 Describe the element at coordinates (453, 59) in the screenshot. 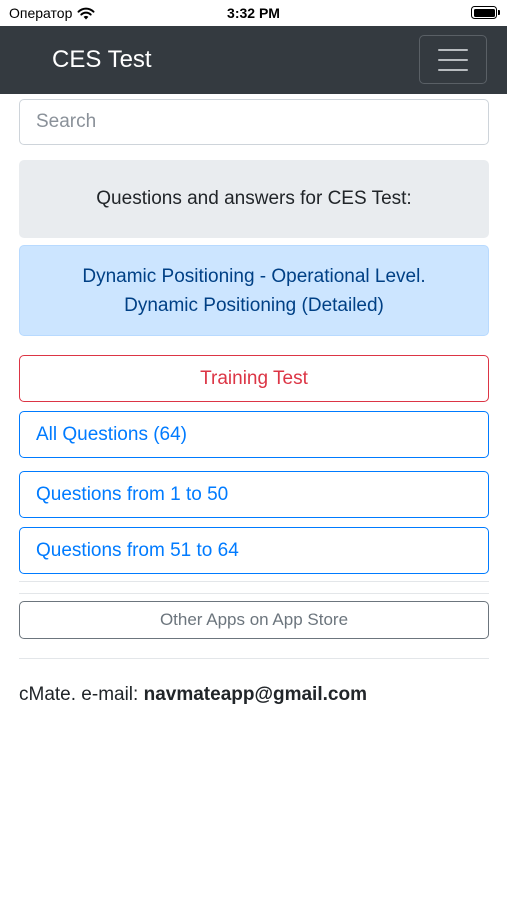

I see `hamburger-menu-icon` at that location.